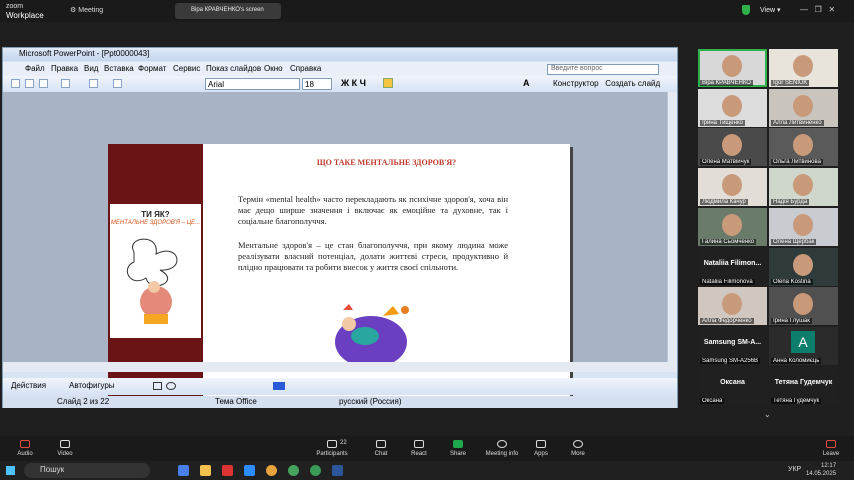  Describe the element at coordinates (186, 68) in the screenshot. I see `menu-service: Сервис` at that location.